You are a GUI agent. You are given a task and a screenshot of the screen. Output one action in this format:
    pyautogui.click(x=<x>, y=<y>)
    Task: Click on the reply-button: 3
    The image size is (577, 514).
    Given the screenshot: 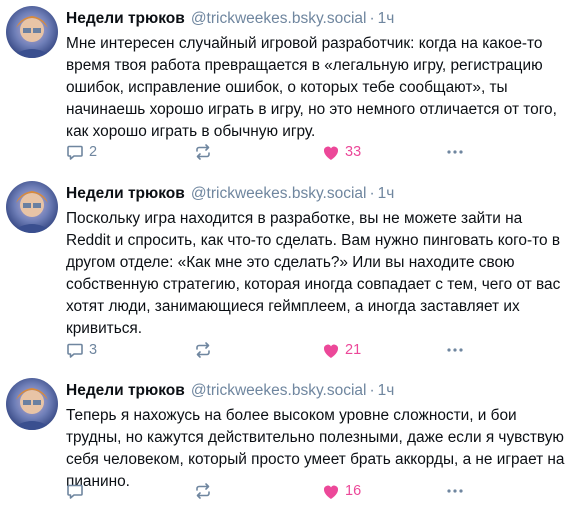 What is the action you would take?
    pyautogui.click(x=81, y=350)
    